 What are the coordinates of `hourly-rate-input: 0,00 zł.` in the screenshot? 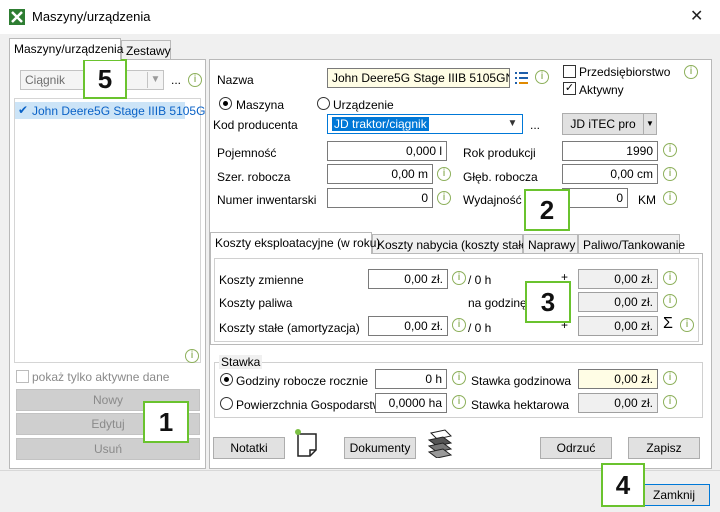 It's located at (618, 379).